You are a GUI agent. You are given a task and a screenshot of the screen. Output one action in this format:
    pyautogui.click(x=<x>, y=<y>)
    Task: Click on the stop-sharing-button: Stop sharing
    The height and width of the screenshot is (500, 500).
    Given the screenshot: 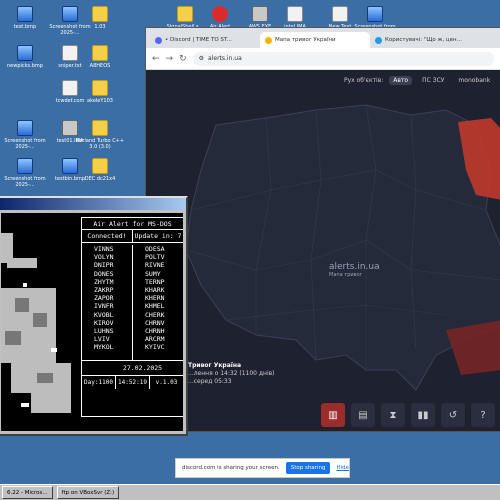 What is the action you would take?
    pyautogui.click(x=308, y=468)
    